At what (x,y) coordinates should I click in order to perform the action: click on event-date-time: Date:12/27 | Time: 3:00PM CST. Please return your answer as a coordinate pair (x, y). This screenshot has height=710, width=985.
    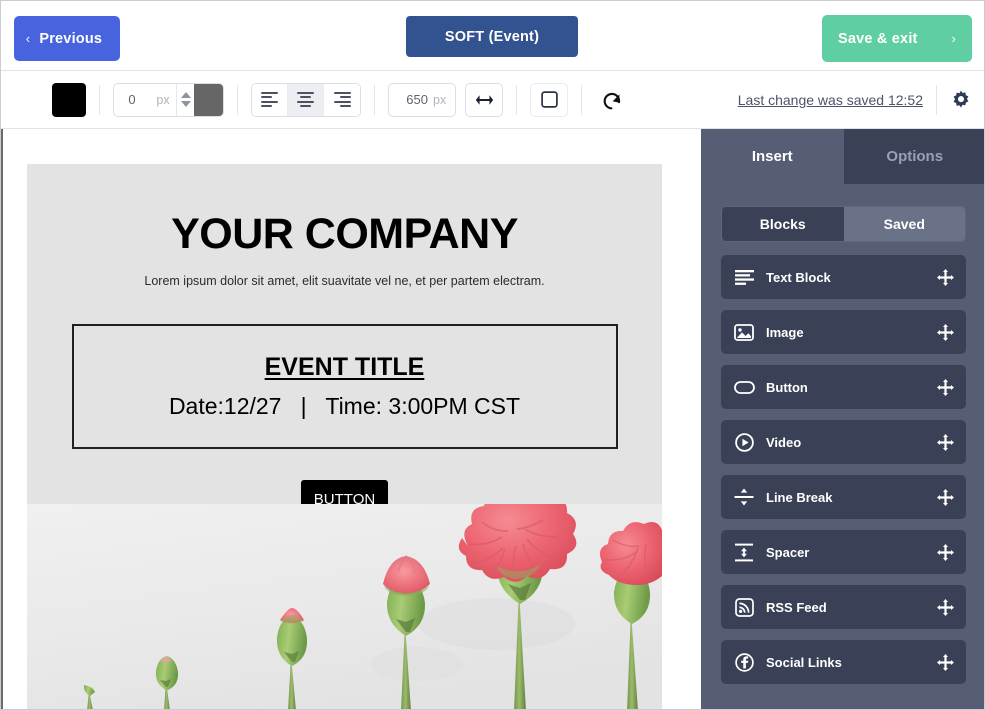
    Looking at the image, I should click on (344, 406).